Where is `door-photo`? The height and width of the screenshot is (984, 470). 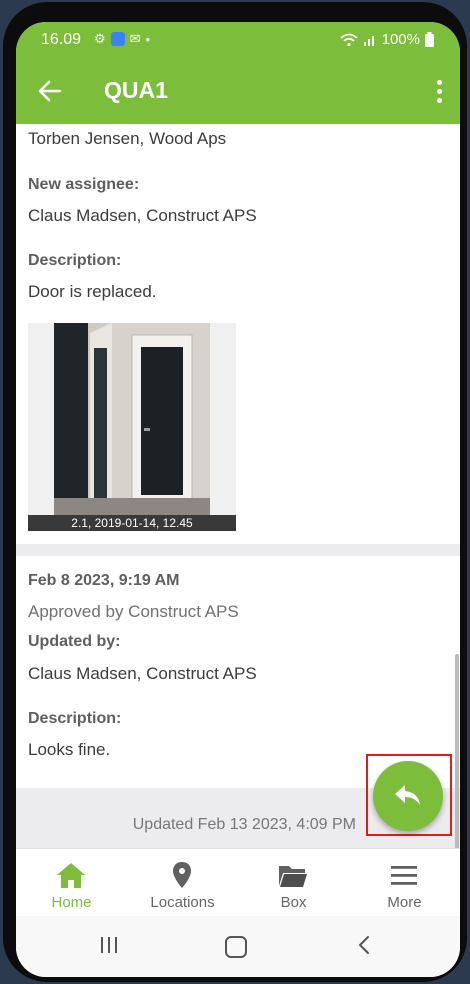
door-photo is located at coordinates (132, 419).